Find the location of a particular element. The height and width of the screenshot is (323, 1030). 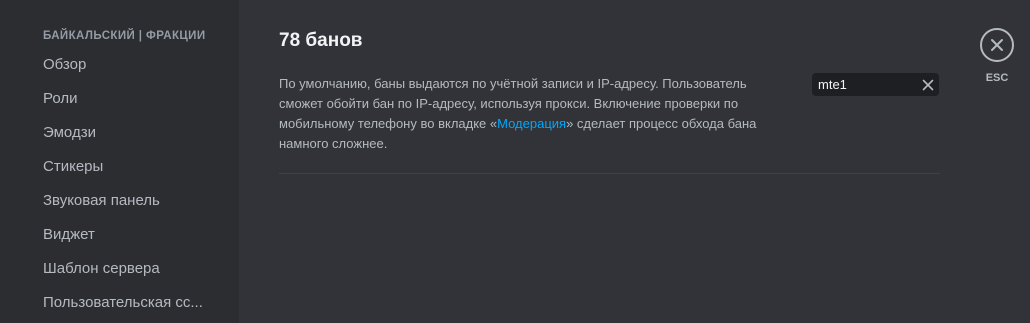

clear-search-icon is located at coordinates (928, 84).